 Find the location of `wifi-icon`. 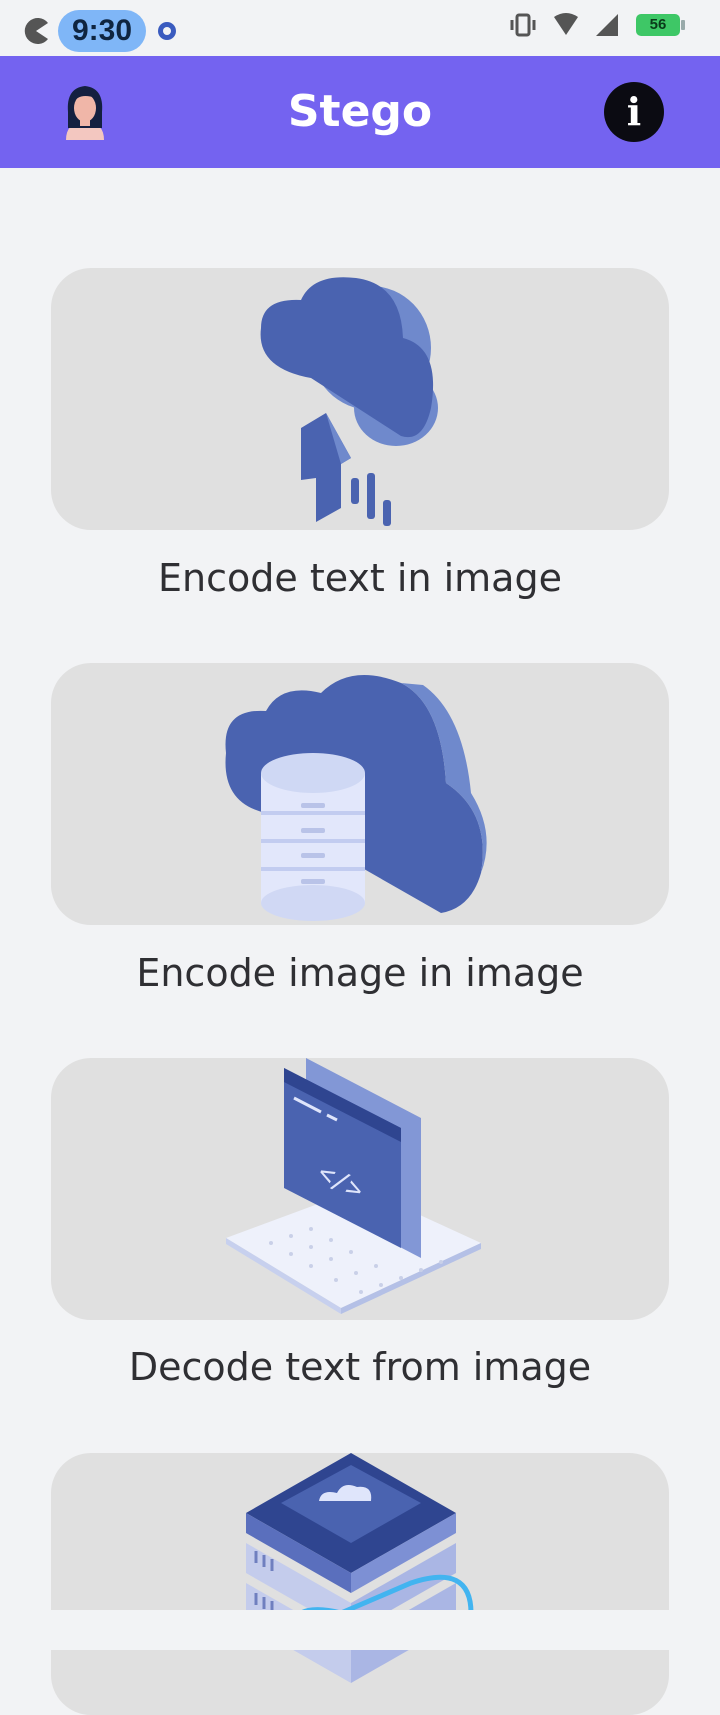

wifi-icon is located at coordinates (566, 24).